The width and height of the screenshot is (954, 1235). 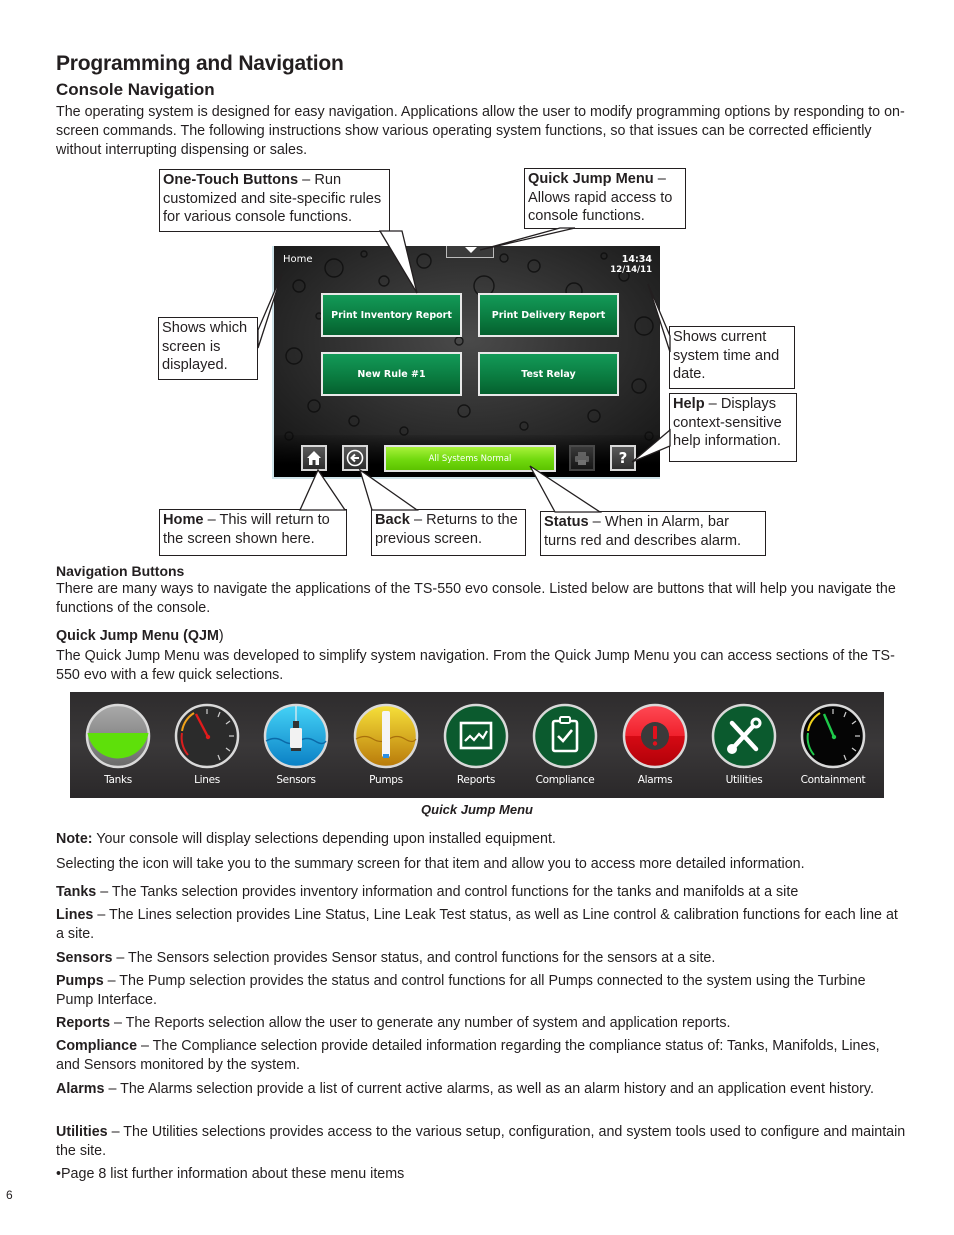 I want to click on qjm-item-sensors: Sensors, so click(x=296, y=745).